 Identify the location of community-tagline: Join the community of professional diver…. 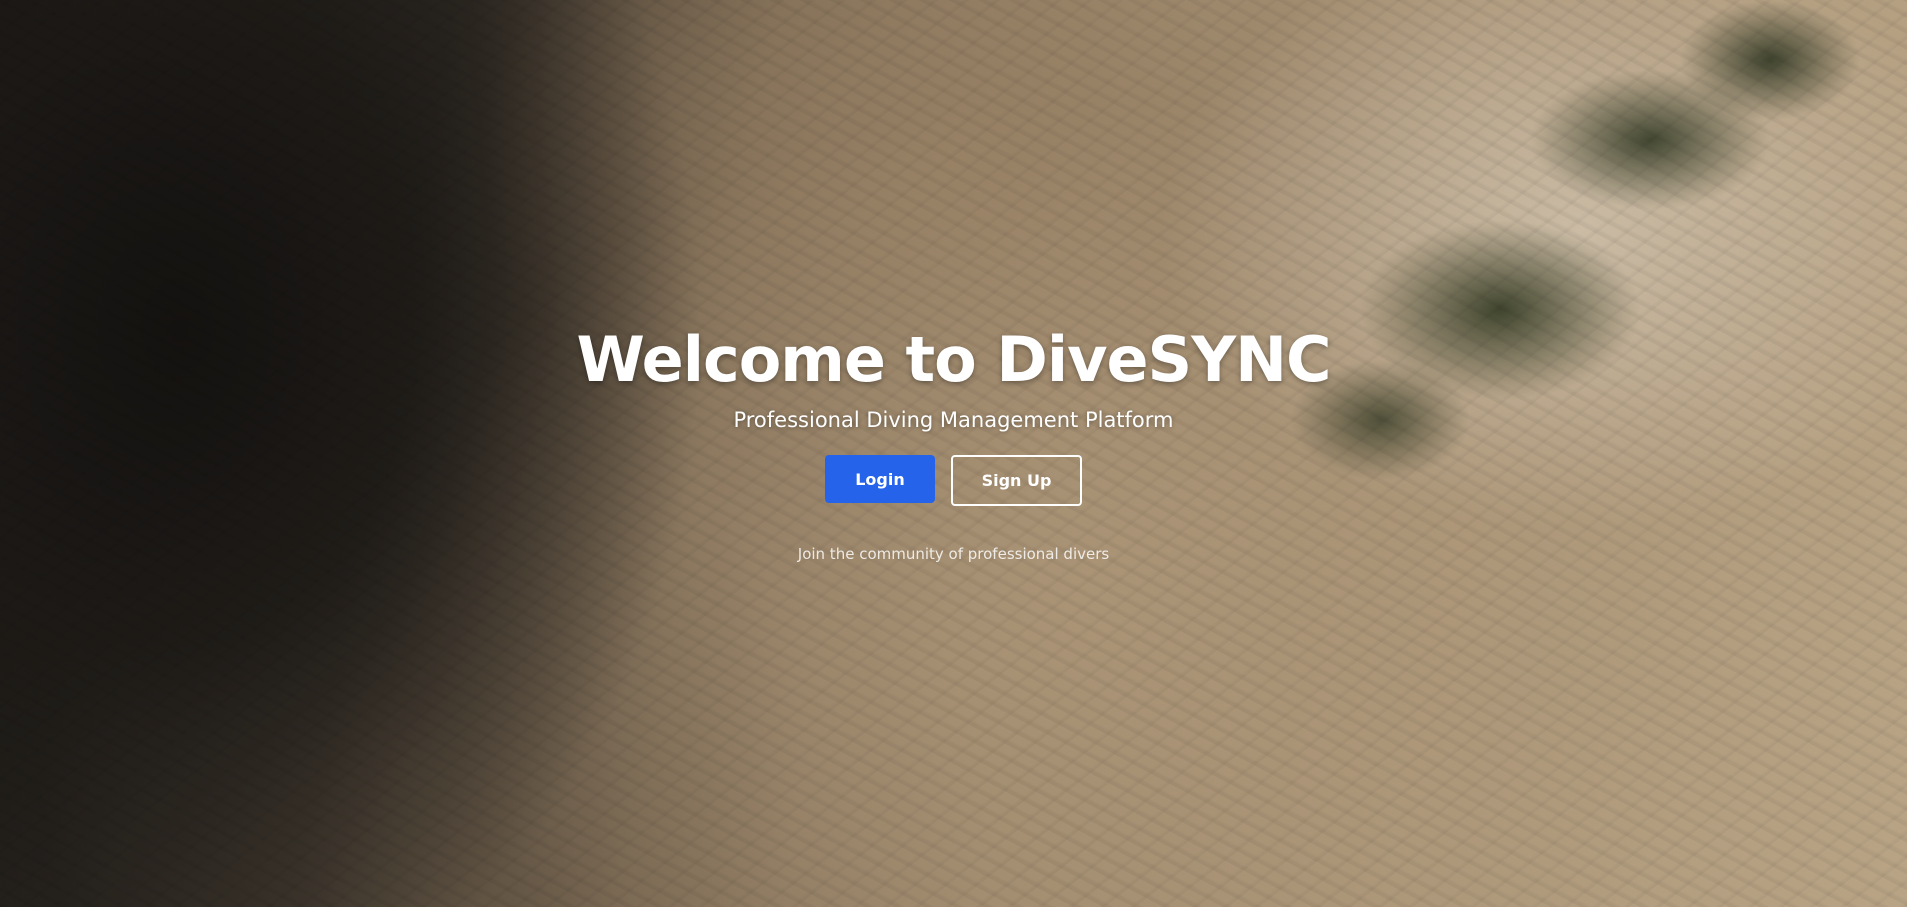
(953, 554).